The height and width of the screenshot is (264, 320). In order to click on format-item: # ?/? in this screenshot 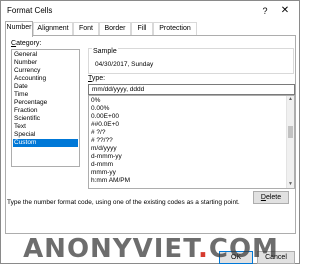, I will do `click(97, 133)`.